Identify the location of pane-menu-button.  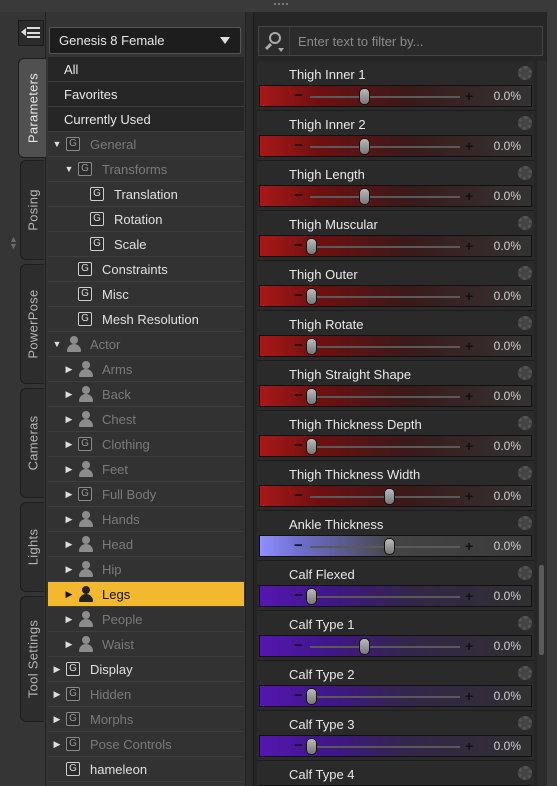
(31, 33).